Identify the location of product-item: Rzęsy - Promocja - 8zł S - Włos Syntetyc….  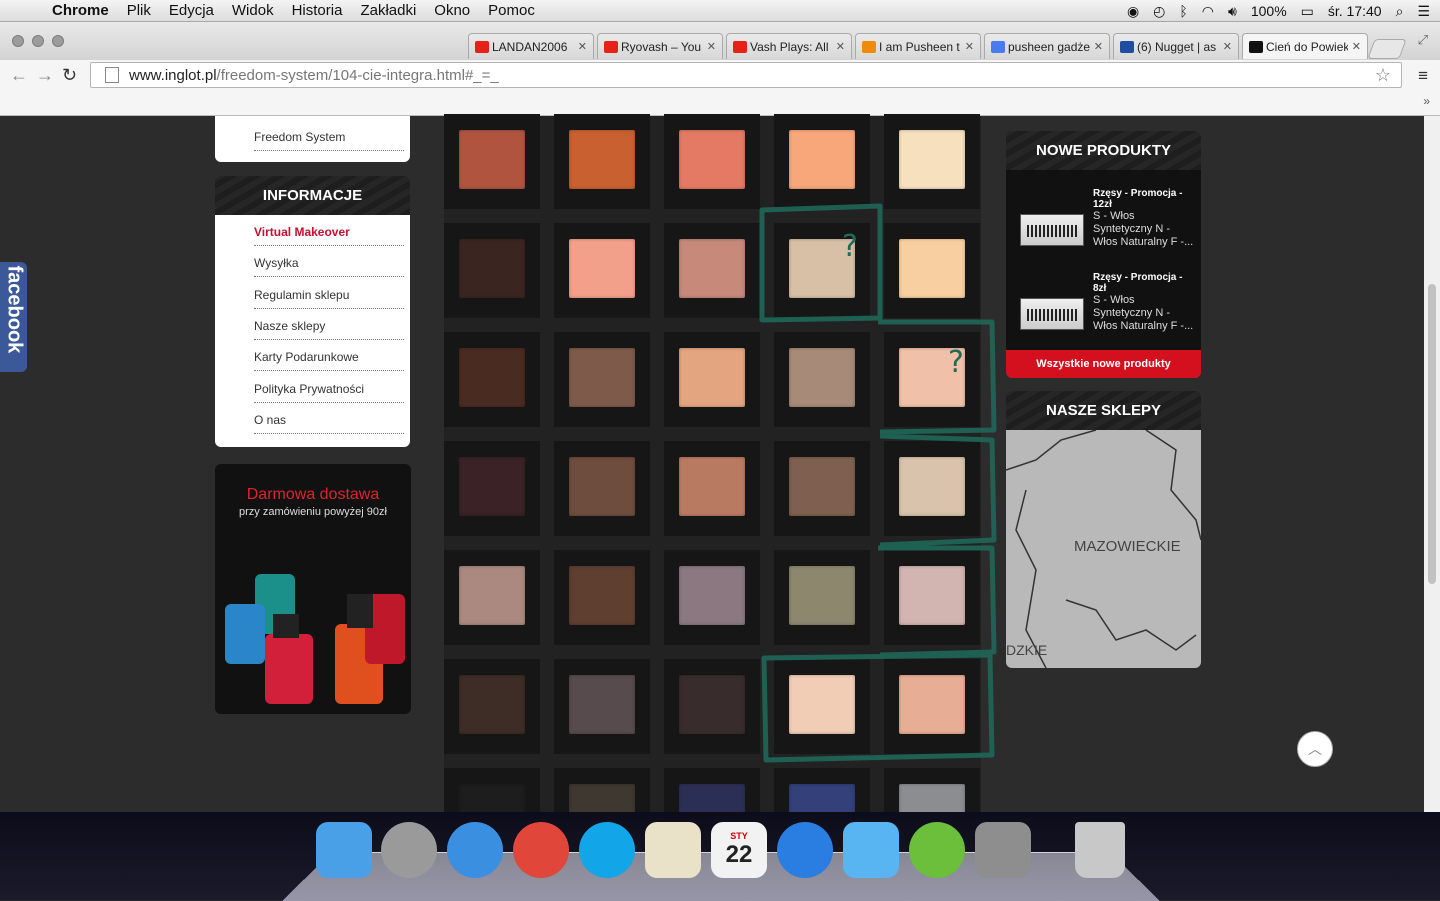
(1103, 298).